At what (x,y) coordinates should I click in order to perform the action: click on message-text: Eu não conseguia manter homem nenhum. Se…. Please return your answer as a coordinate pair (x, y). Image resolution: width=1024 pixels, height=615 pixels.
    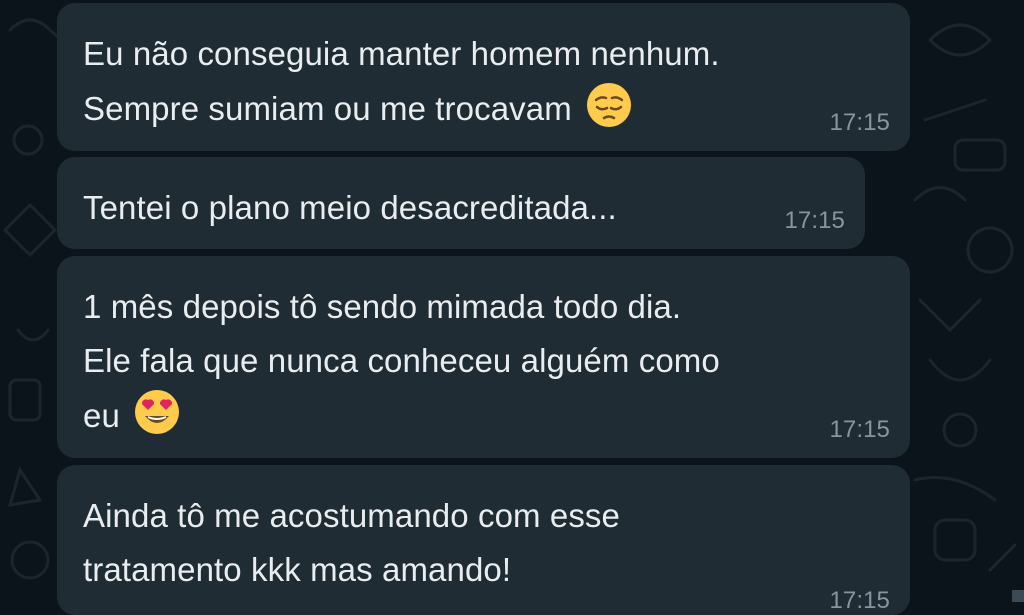
    Looking at the image, I should click on (481, 81).